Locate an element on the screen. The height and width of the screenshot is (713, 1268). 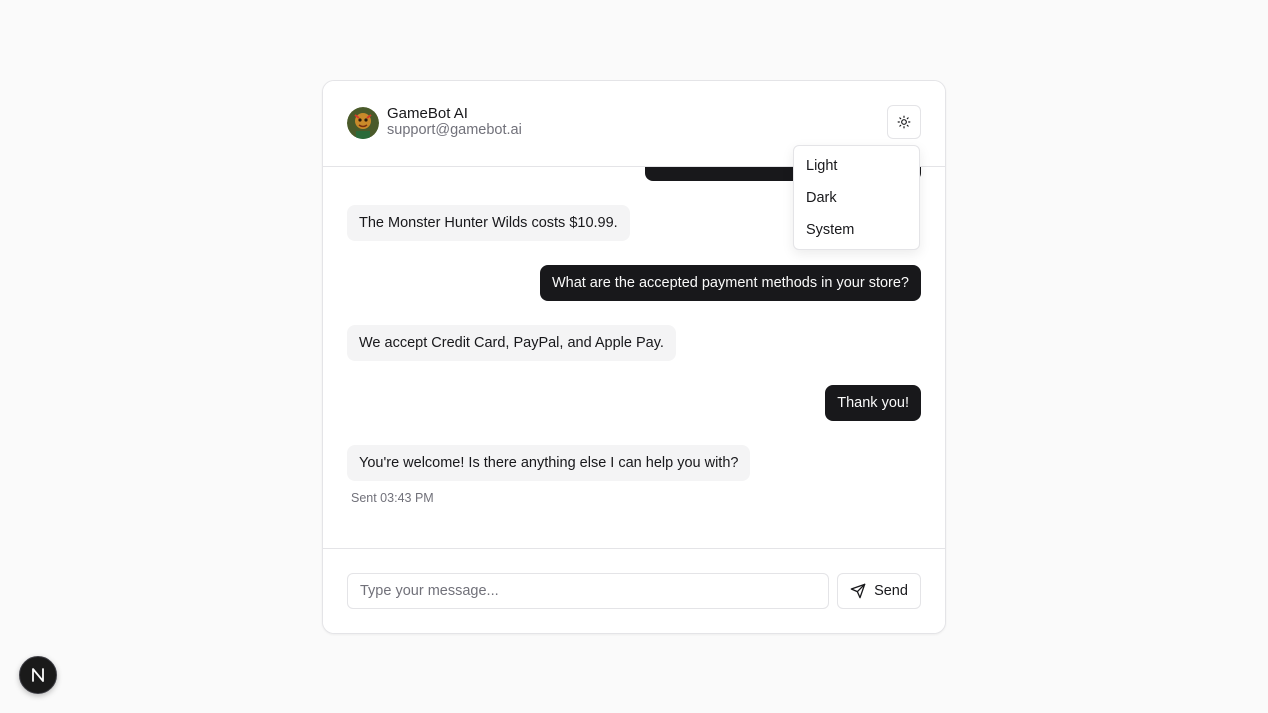
theme-option-light: Light is located at coordinates (856, 166).